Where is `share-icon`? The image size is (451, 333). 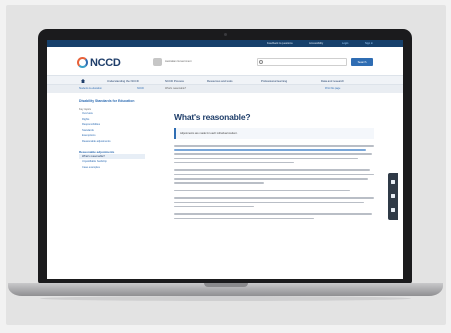 share-icon is located at coordinates (393, 182).